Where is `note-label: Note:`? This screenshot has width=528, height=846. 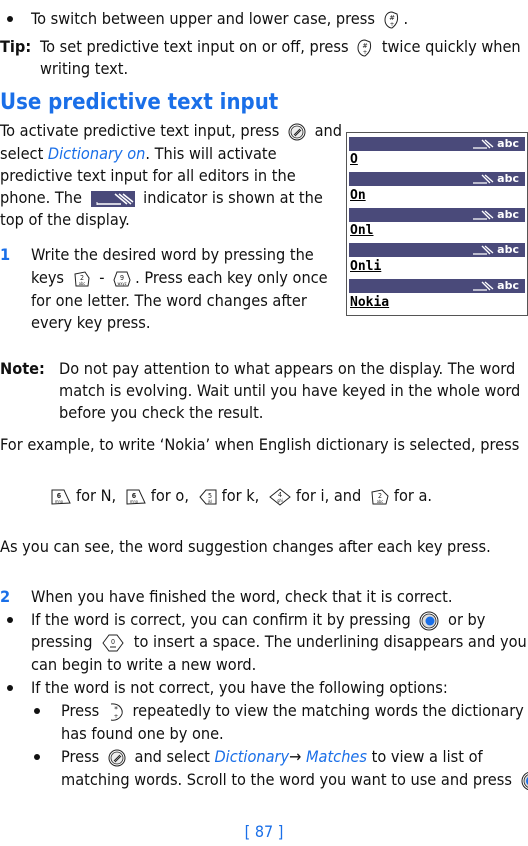
note-label: Note: is located at coordinates (22, 368).